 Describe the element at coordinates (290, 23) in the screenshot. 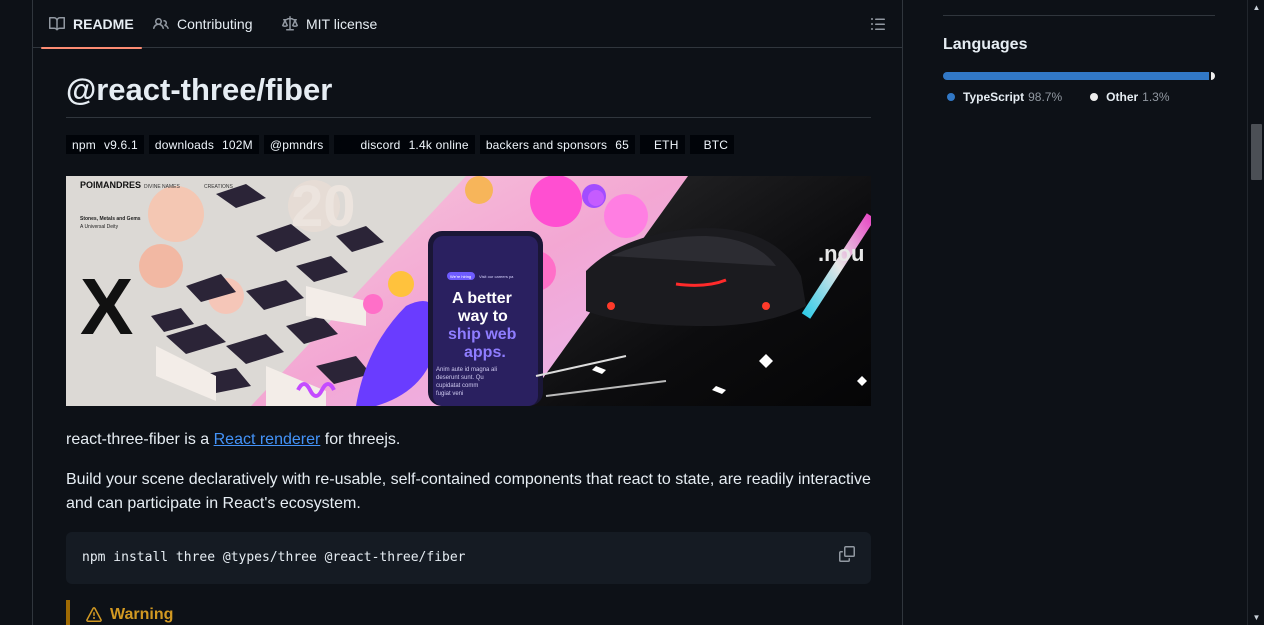

I see `law-icon` at that location.